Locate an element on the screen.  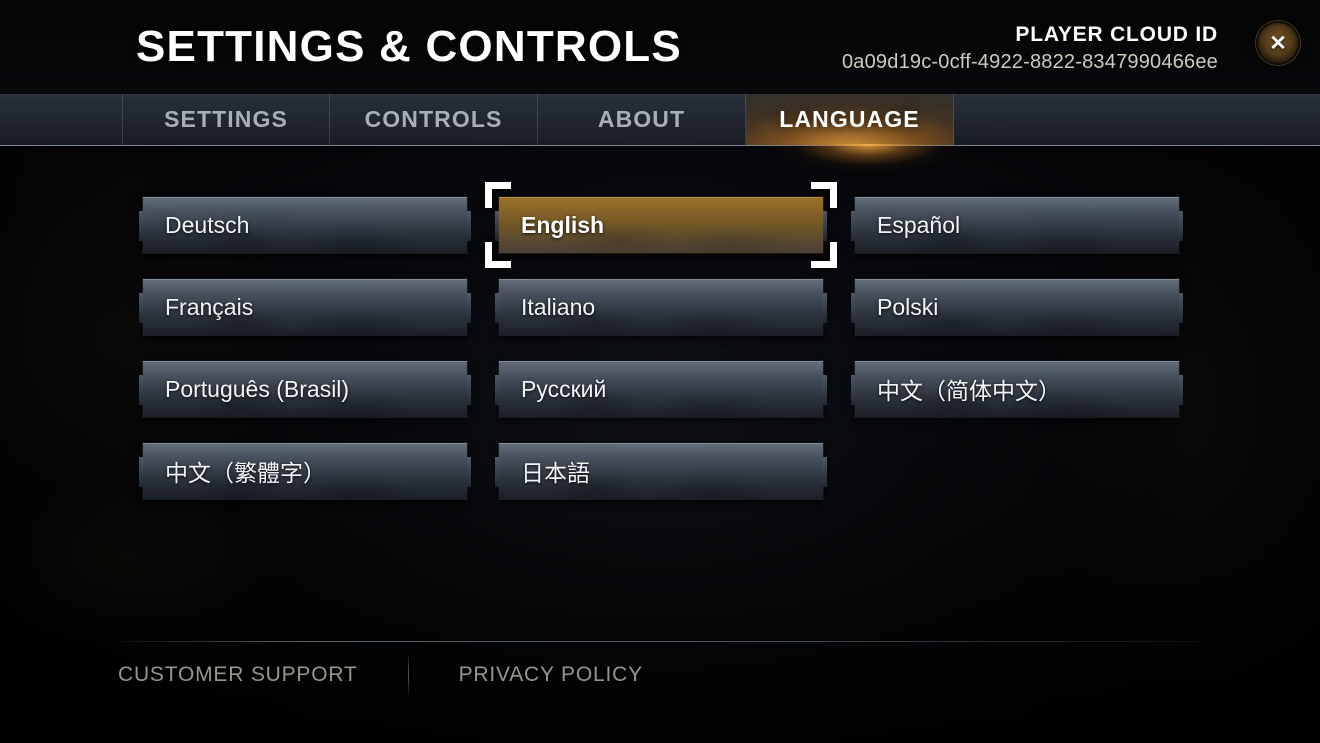
player-cloud-id-label: PLAYER CLOUD ID is located at coordinates (1116, 34).